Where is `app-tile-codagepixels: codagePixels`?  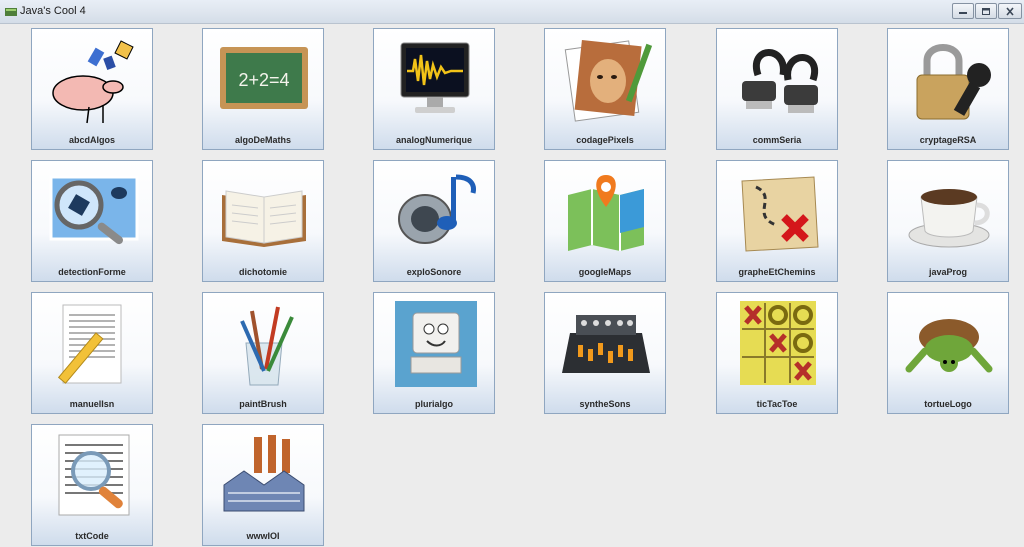 app-tile-codagepixels: codagePixels is located at coordinates (605, 89).